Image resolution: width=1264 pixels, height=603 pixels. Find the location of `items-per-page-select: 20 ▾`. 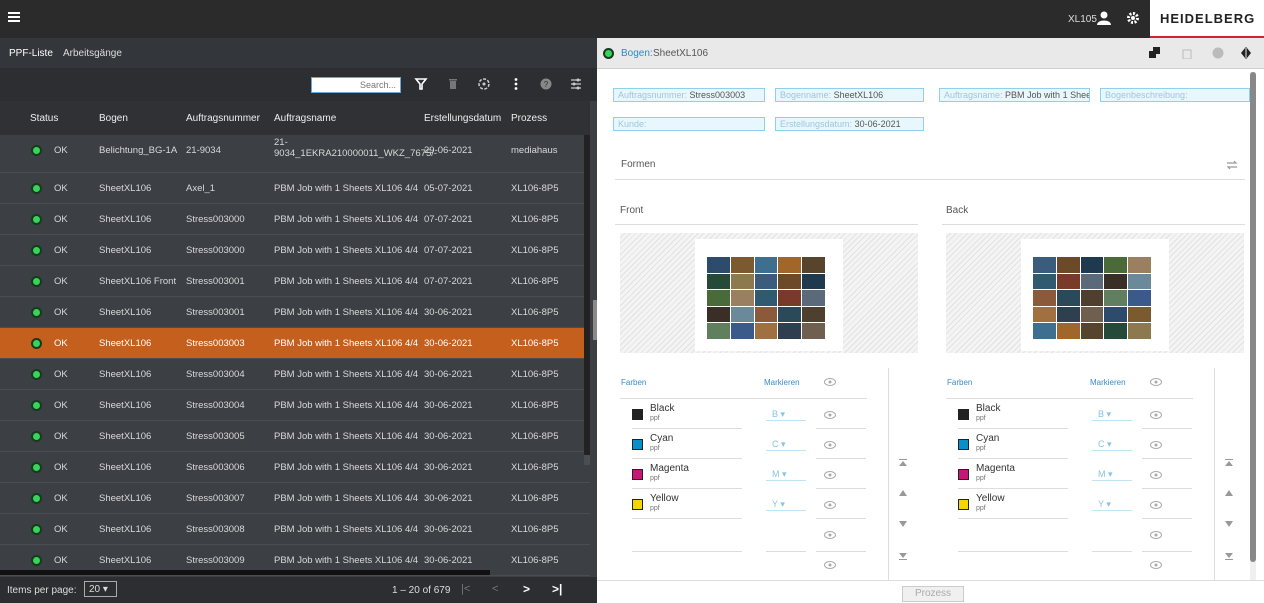

items-per-page-select: 20 ▾ is located at coordinates (100, 589).